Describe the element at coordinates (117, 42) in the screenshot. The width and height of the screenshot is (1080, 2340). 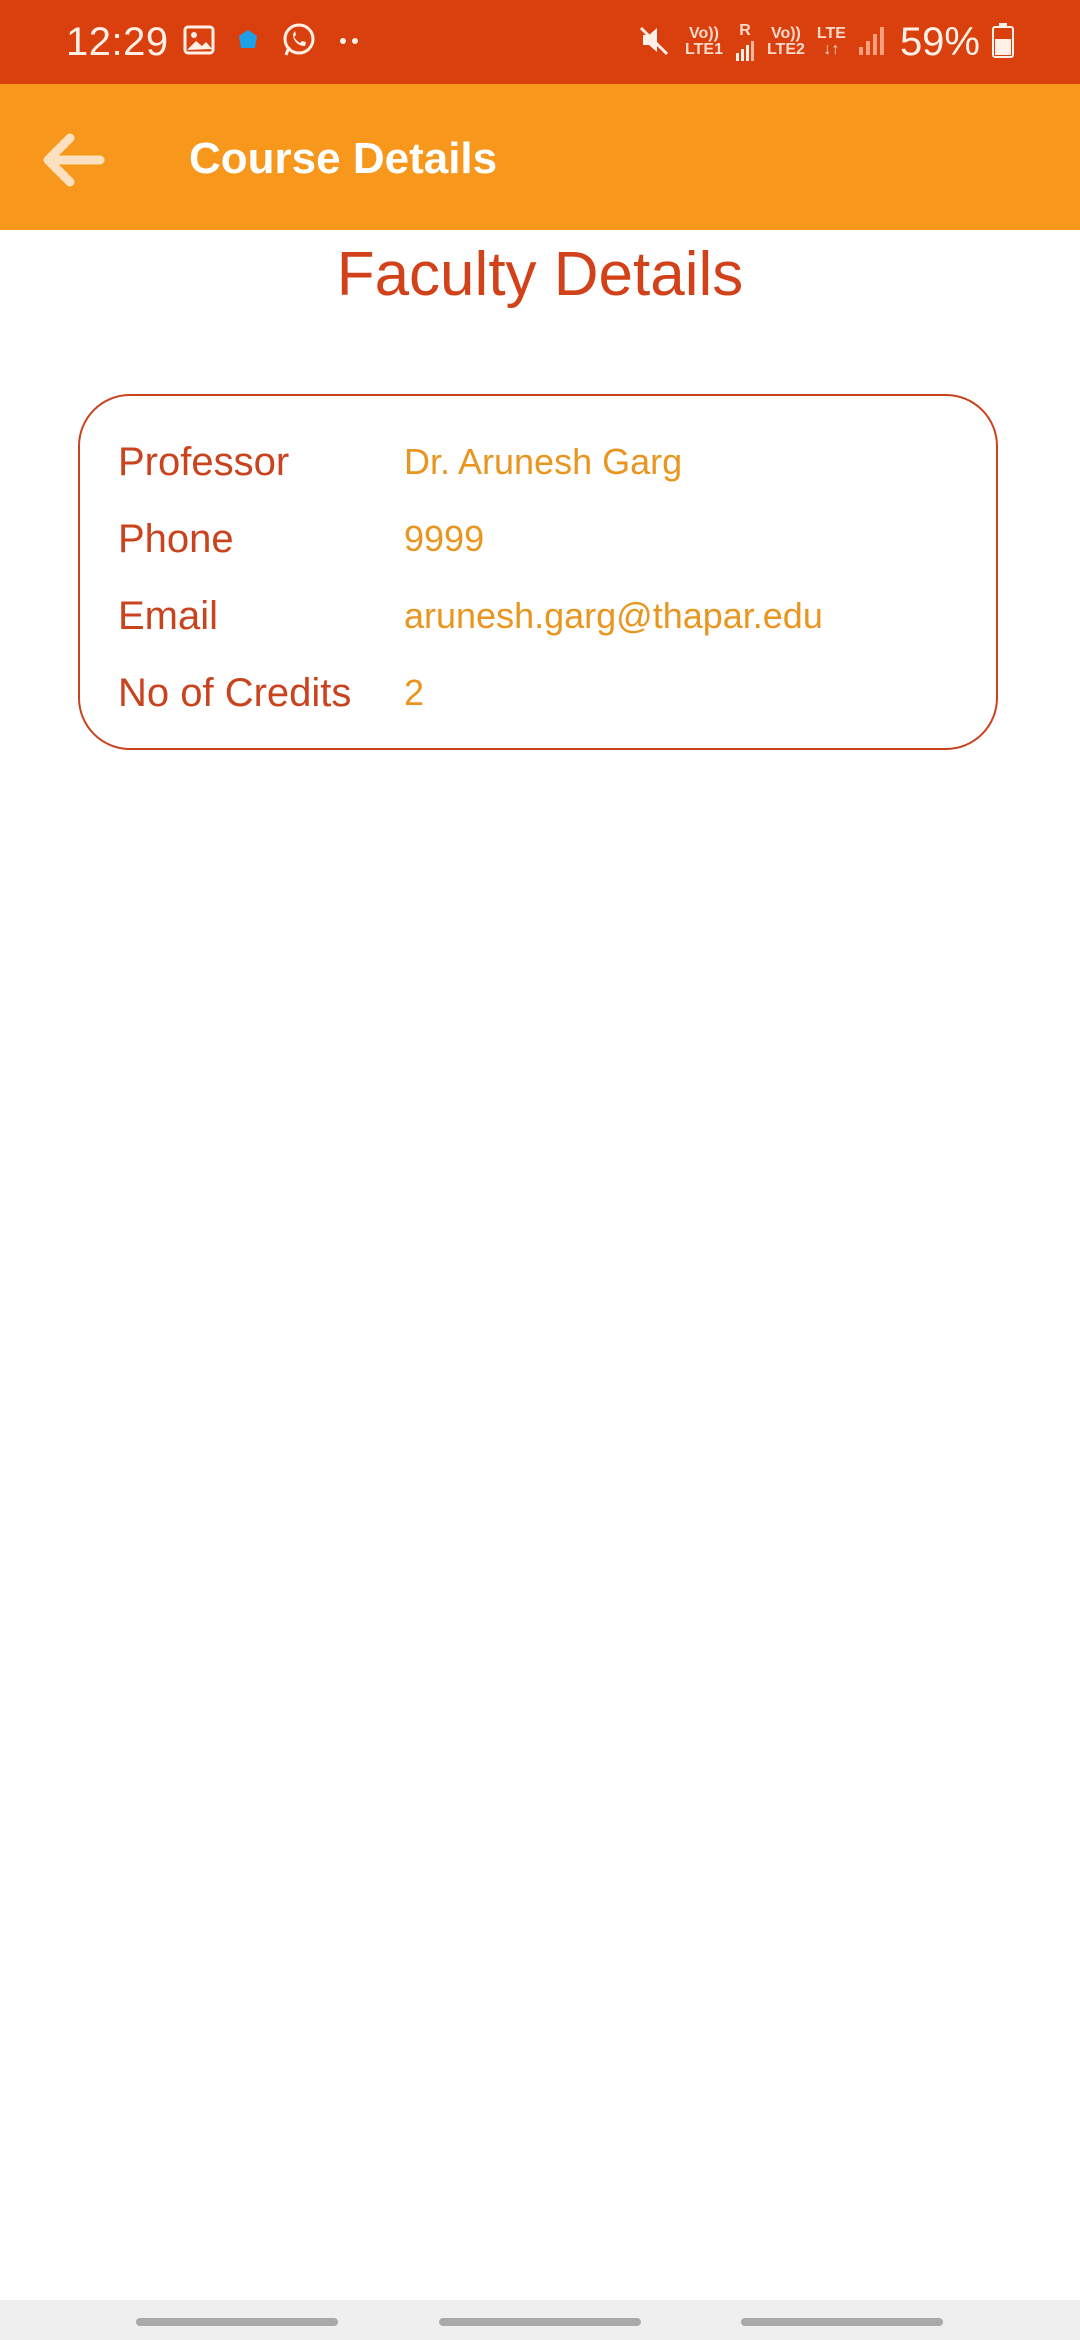
I see `status-time: 12:29` at that location.